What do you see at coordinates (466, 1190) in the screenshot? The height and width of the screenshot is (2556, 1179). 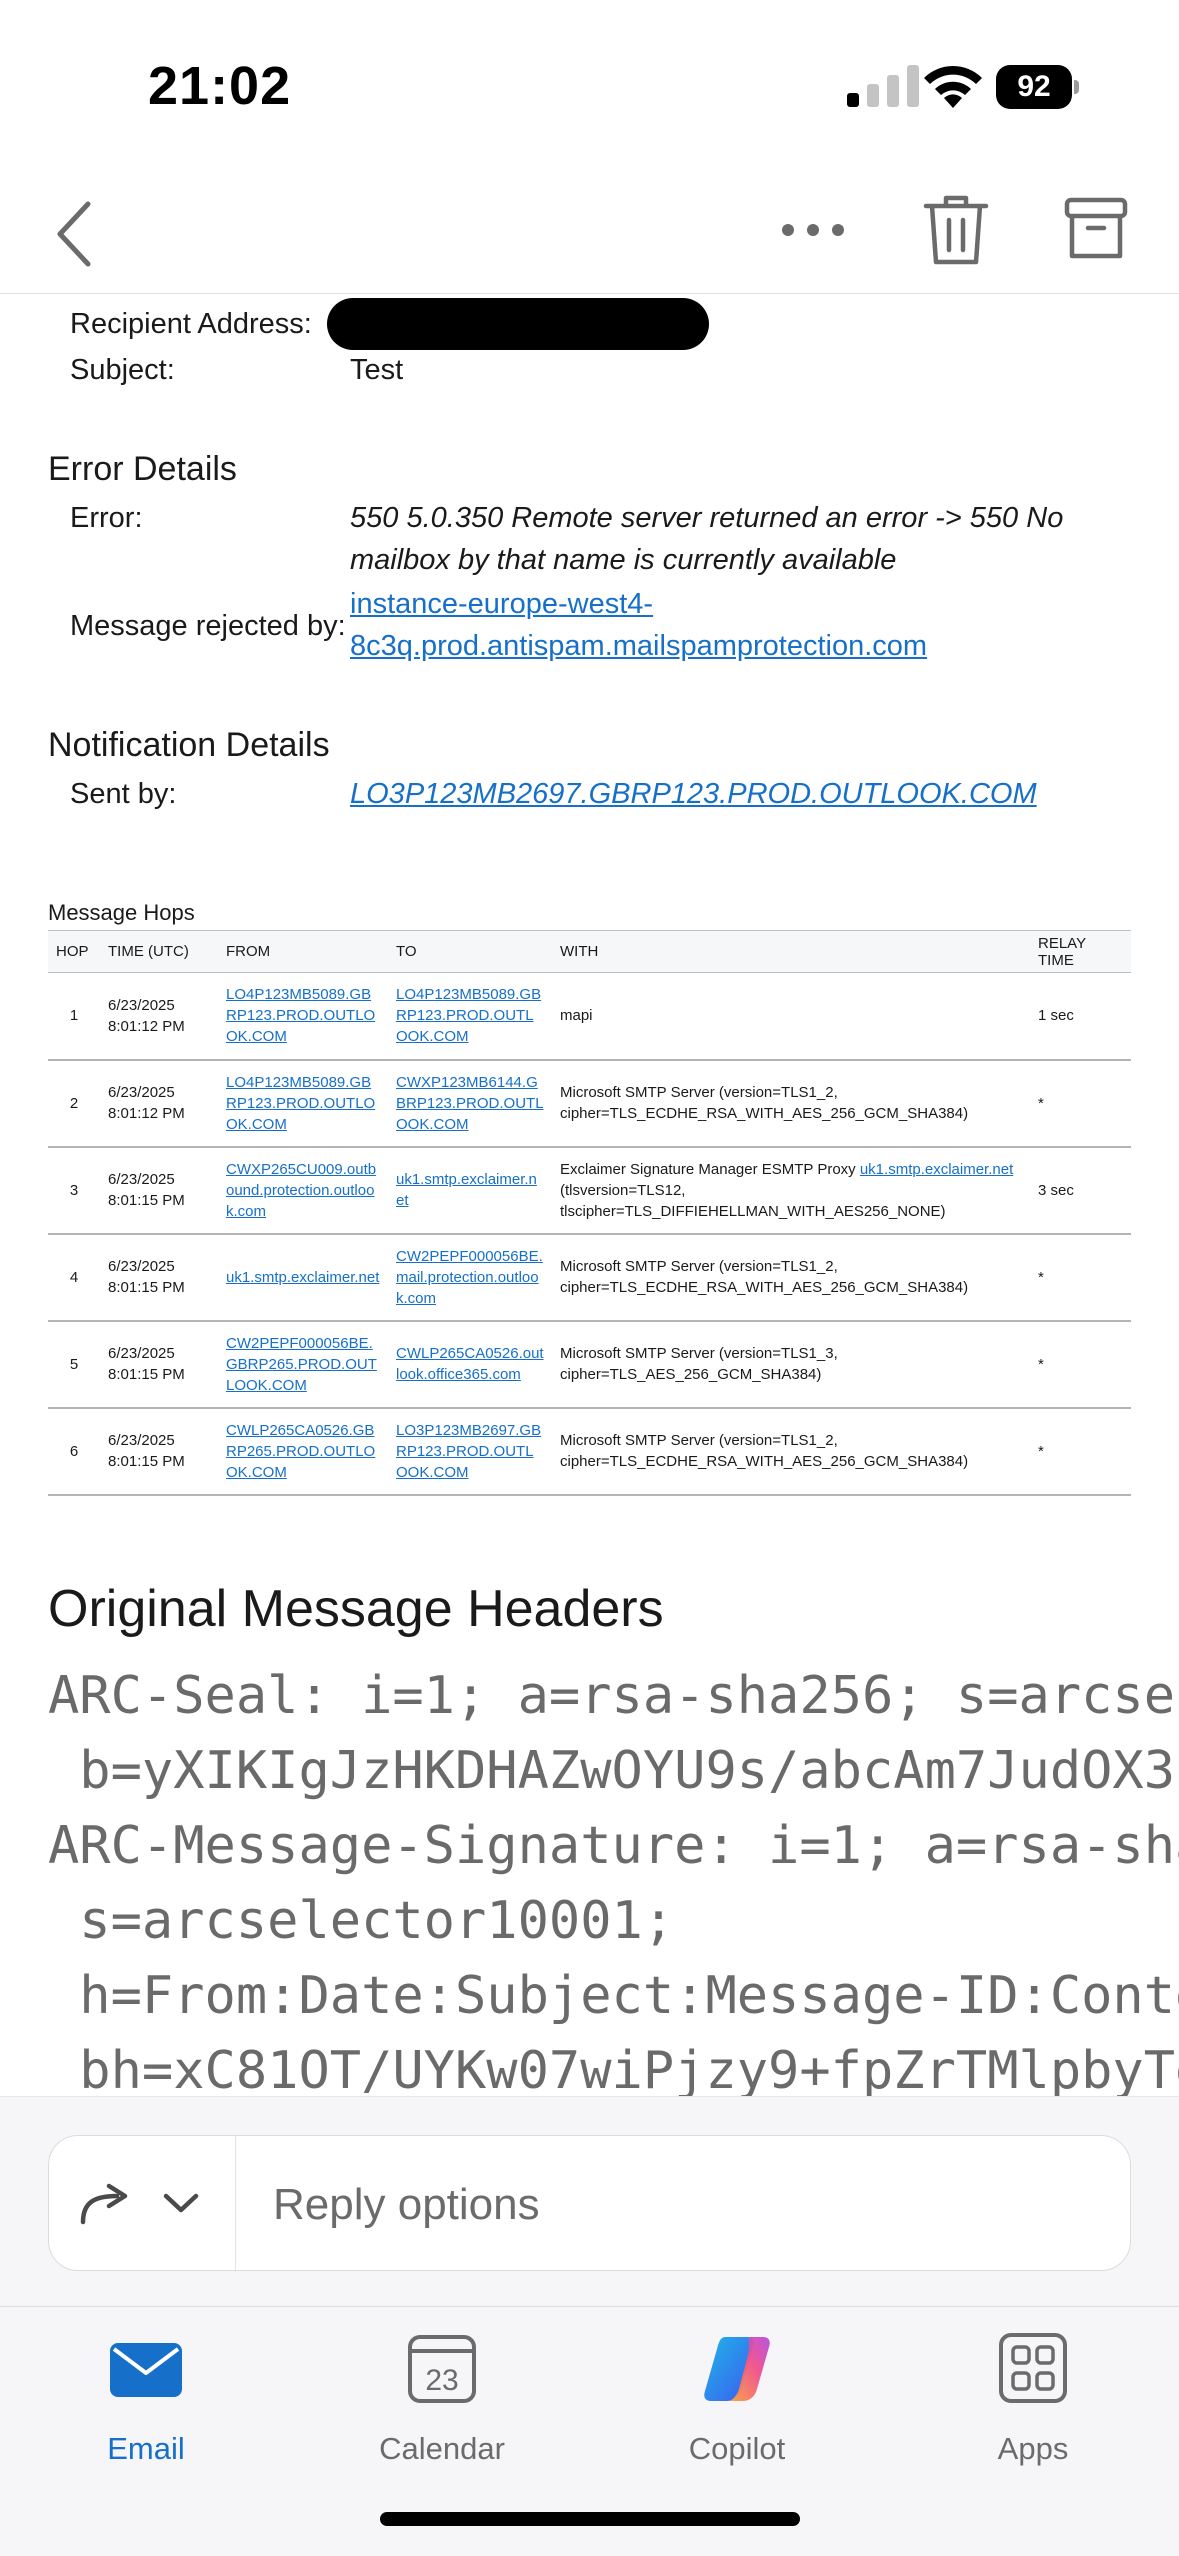 I see `hop-to-link: uk1.smtp.exclaimer.net` at bounding box center [466, 1190].